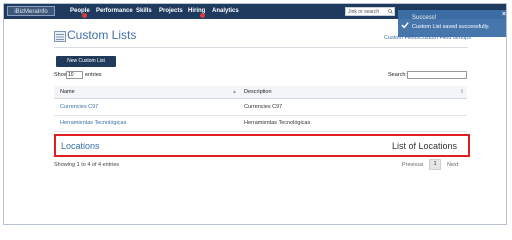  I want to click on nav-projects: Projects, so click(171, 11).